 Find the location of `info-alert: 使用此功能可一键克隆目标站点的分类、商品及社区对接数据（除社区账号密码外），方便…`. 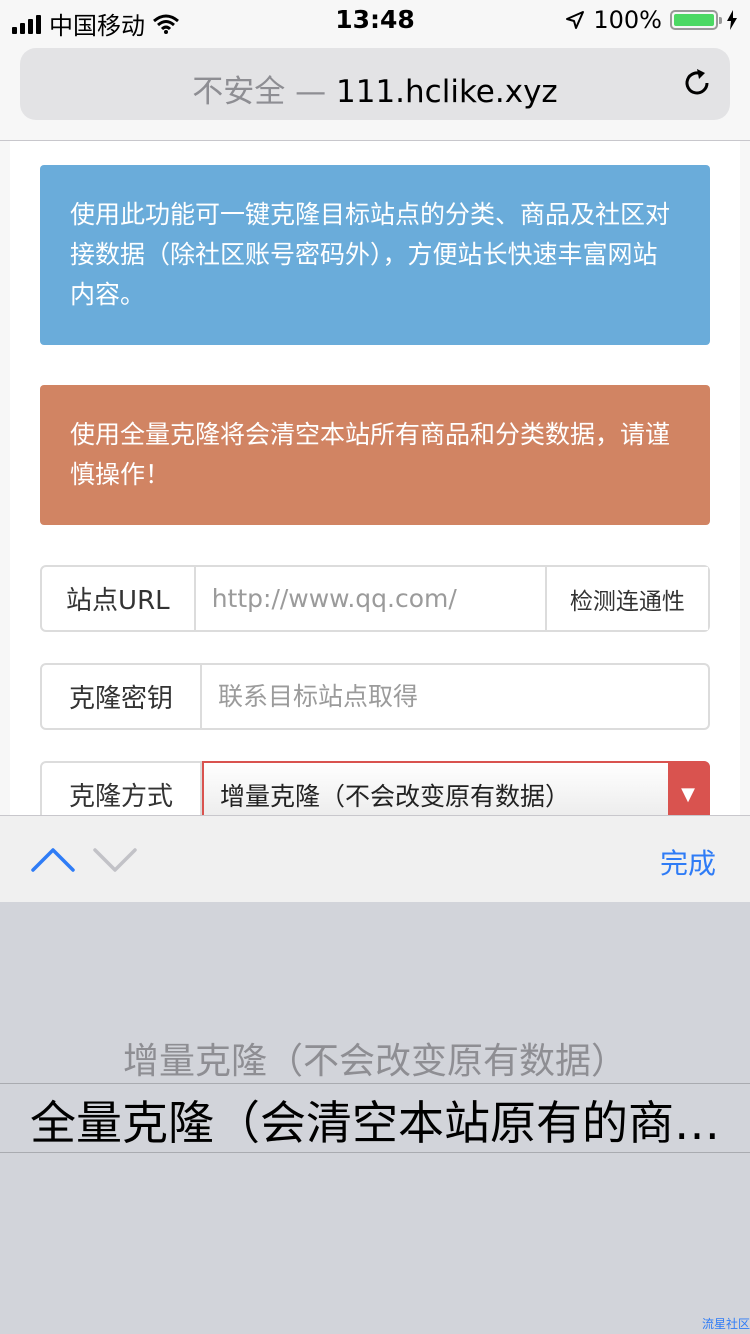

info-alert: 使用此功能可一键克隆目标站点的分类、商品及社区对接数据（除社区账号密码外），方便… is located at coordinates (375, 255).